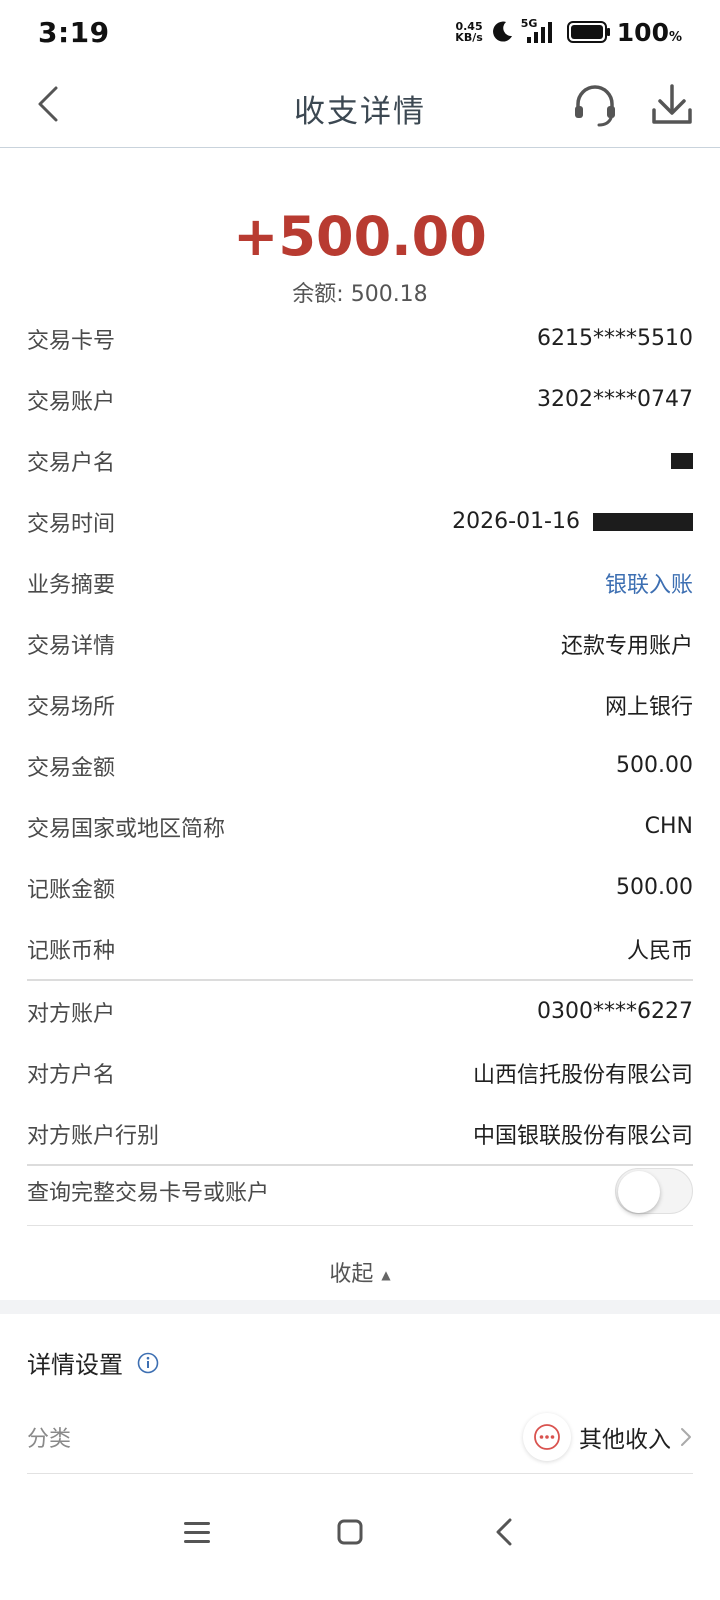 This screenshot has height=1600, width=720. What do you see at coordinates (148, 1193) in the screenshot?
I see `toggle-label: 查询完整交易卡号或账户` at bounding box center [148, 1193].